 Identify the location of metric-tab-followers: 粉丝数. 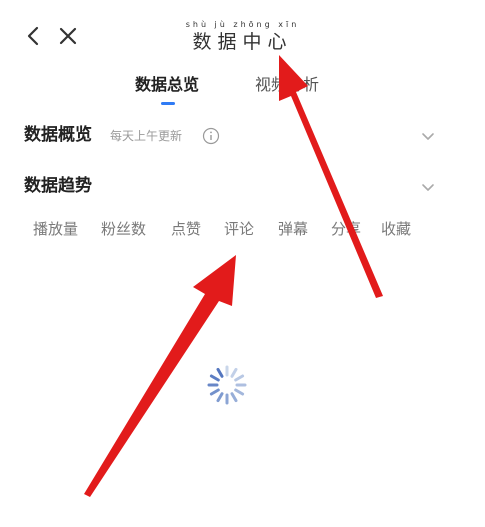
(123, 229).